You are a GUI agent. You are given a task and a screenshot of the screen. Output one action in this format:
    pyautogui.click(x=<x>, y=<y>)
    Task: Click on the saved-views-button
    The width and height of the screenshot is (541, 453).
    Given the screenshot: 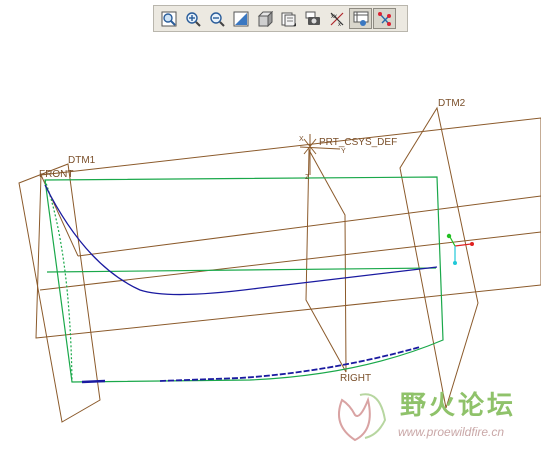 What is the action you would take?
    pyautogui.click(x=288, y=18)
    